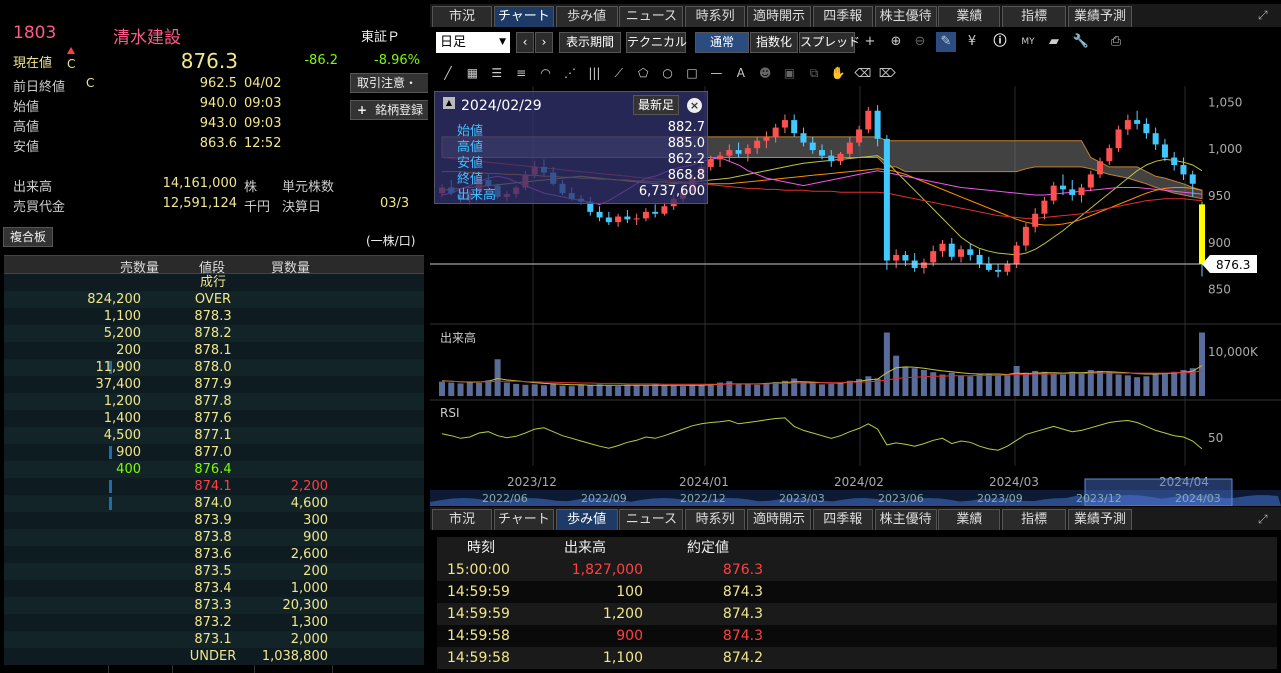 This screenshot has width=1281, height=673. What do you see at coordinates (643, 73) in the screenshot?
I see `pentagon-icon: ⬠` at bounding box center [643, 73].